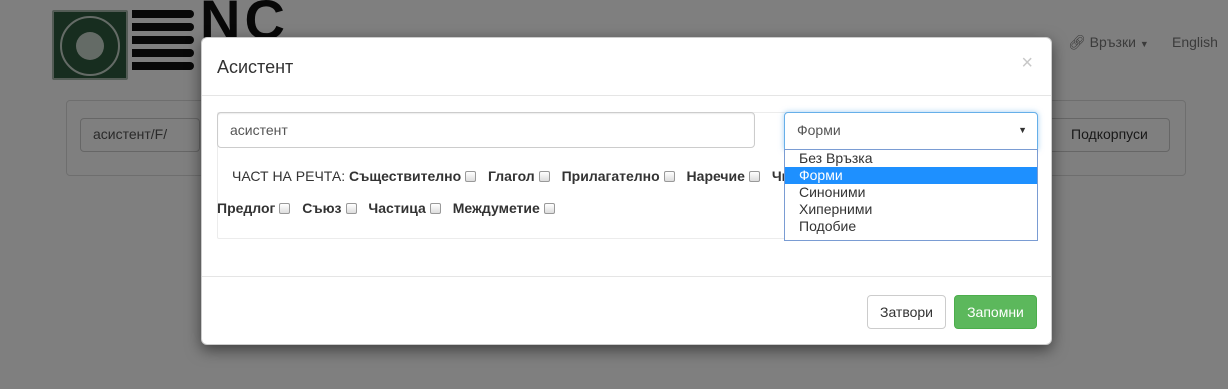 The height and width of the screenshot is (389, 1228). I want to click on pos-adverb: Наречие, so click(723, 176).